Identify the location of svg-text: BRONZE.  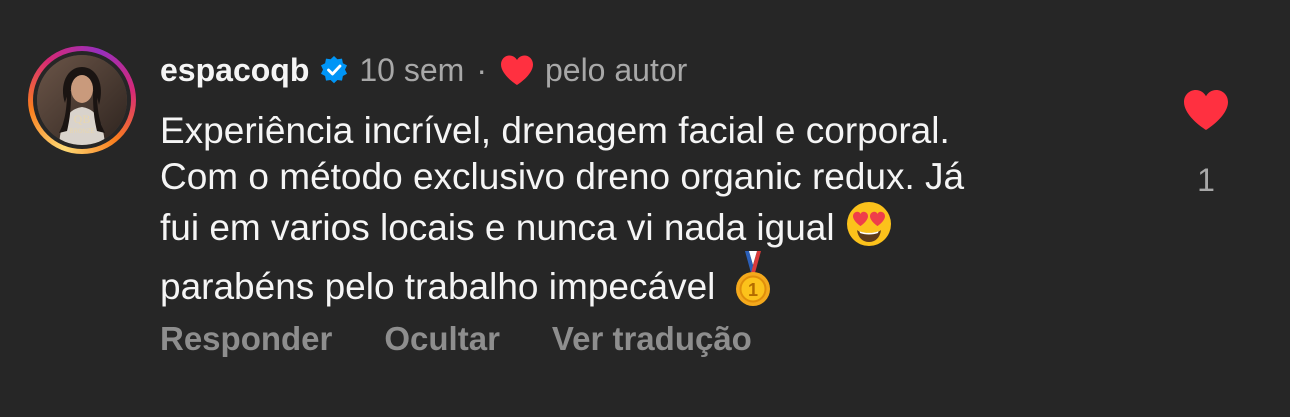
(81, 132).